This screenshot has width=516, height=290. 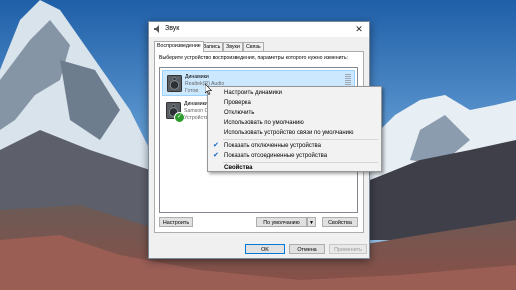 What do you see at coordinates (238, 168) in the screenshot?
I see `menu-item-label: Свойства` at bounding box center [238, 168].